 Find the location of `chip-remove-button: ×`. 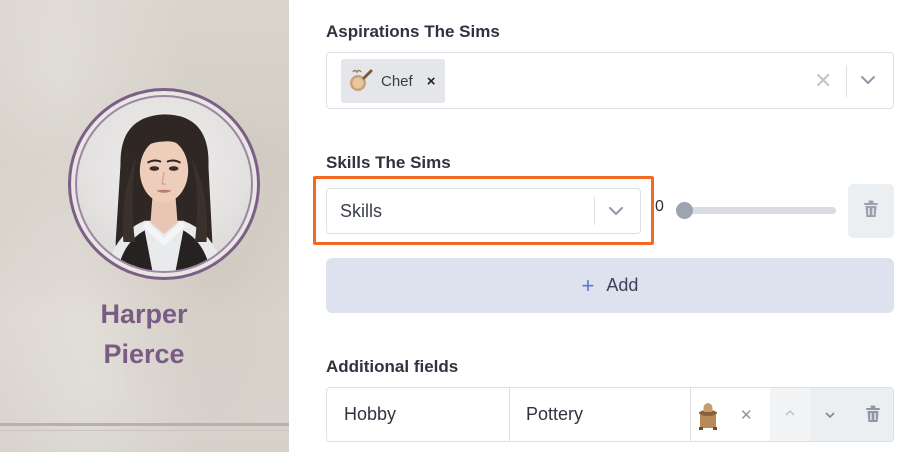

chip-remove-button: × is located at coordinates (431, 81).